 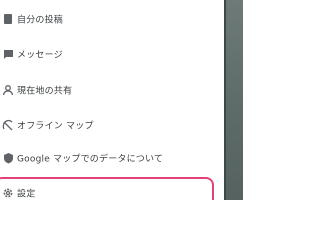 I want to click on message-icon, so click(x=8, y=54).